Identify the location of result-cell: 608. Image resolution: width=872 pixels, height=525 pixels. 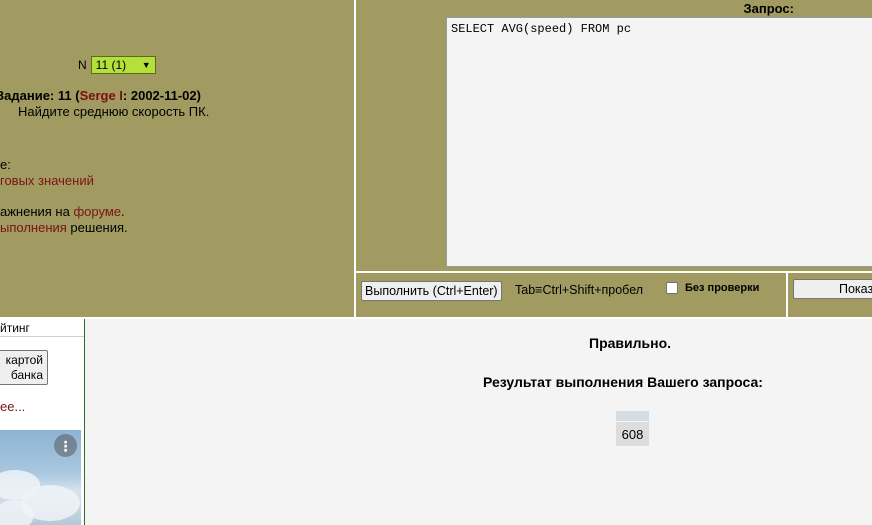
(632, 434).